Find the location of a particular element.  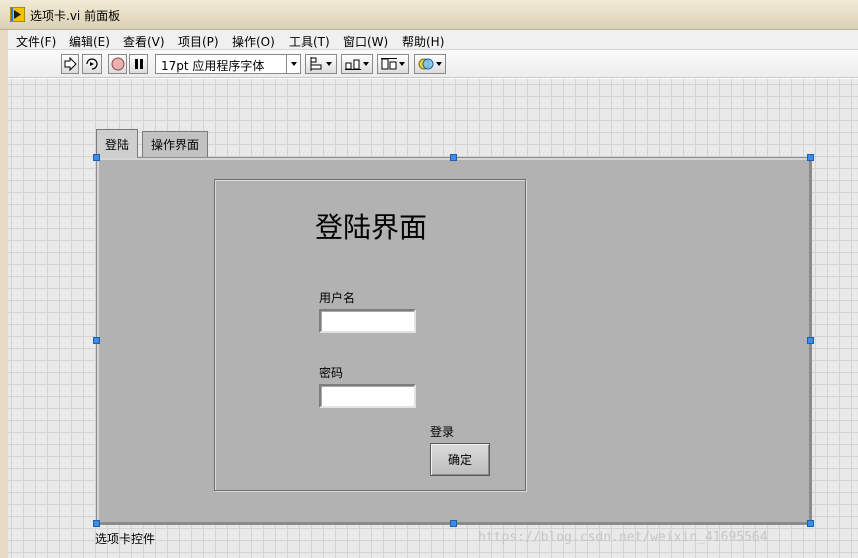

pause-icon is located at coordinates (138, 64).